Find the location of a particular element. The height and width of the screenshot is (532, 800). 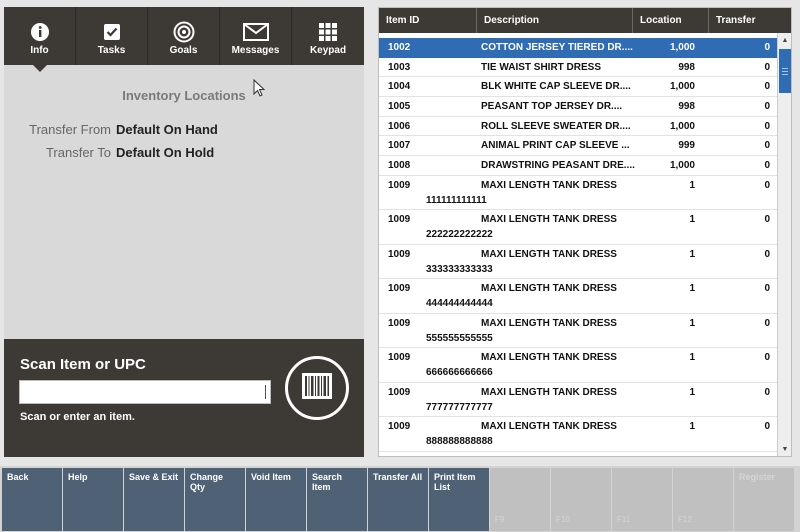

item-subcode-cell: 222222222222 is located at coordinates (459, 235).